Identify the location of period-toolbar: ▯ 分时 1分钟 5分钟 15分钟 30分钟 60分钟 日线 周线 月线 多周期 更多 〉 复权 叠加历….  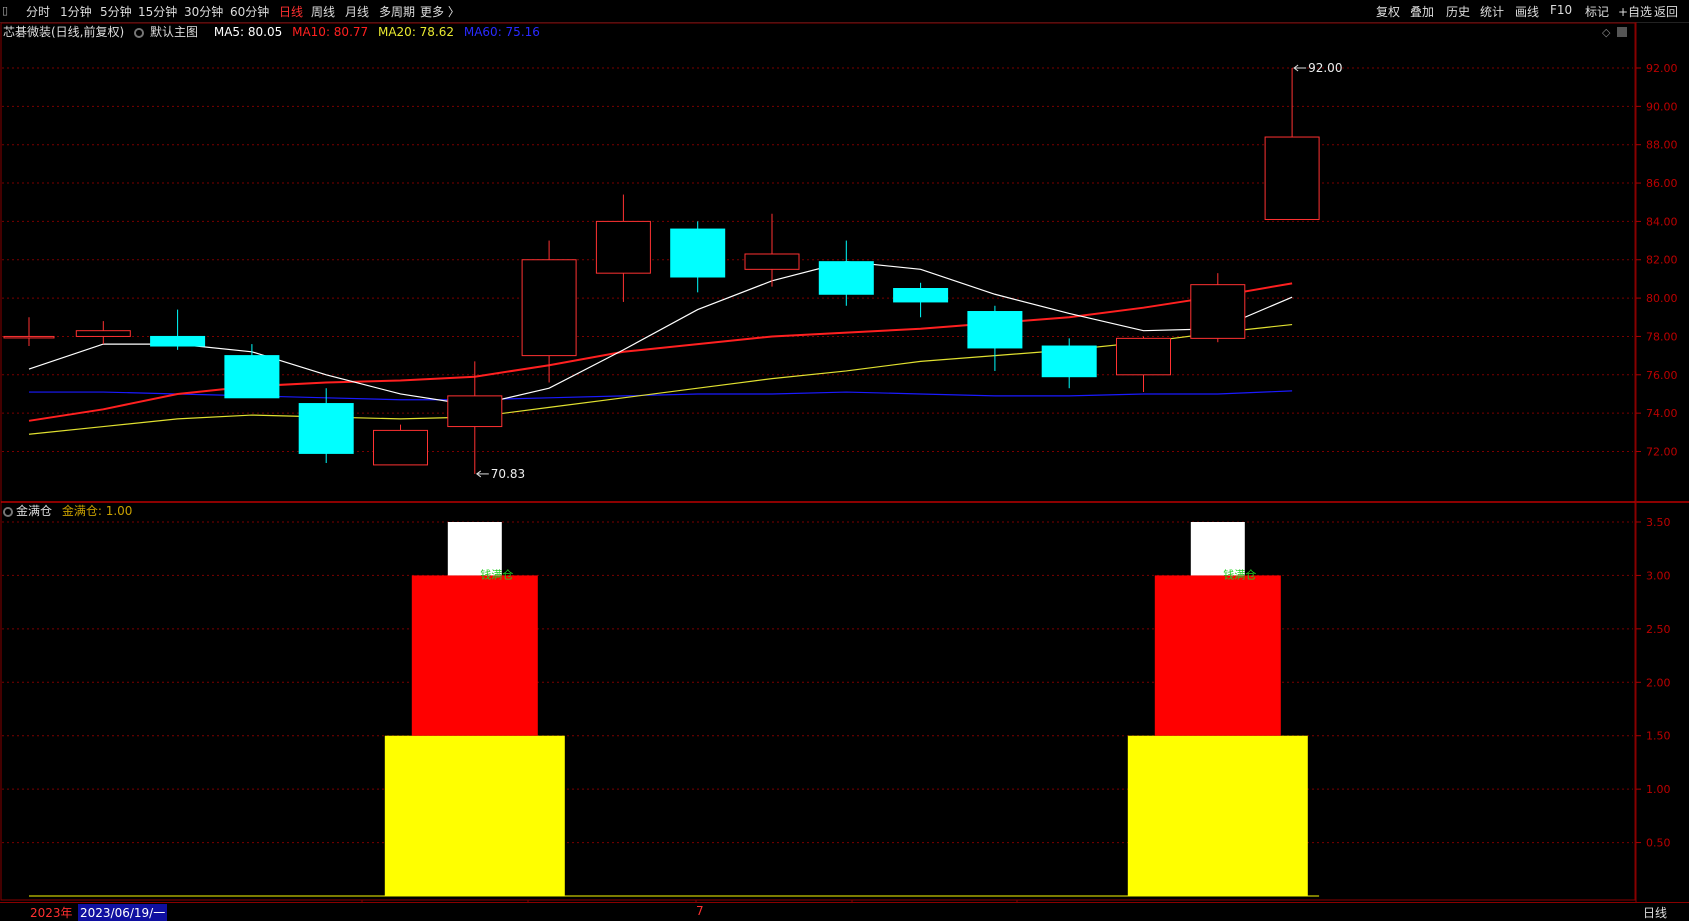
(844, 11).